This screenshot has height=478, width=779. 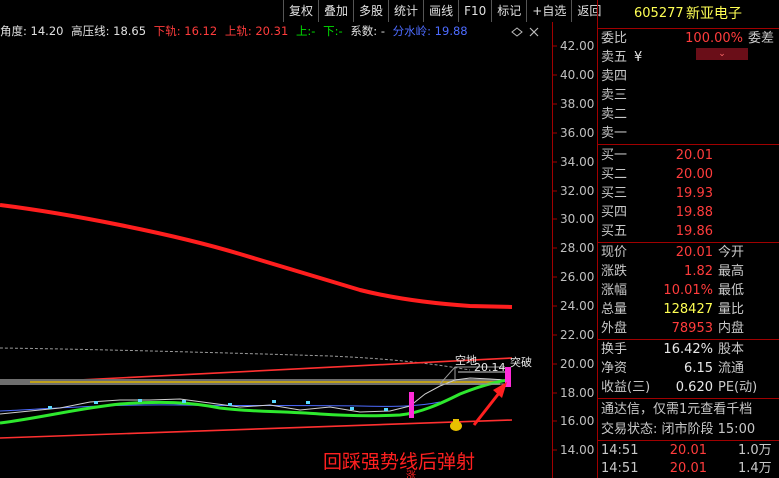 I want to click on fundamental-value: 16.42%, so click(x=688, y=349).